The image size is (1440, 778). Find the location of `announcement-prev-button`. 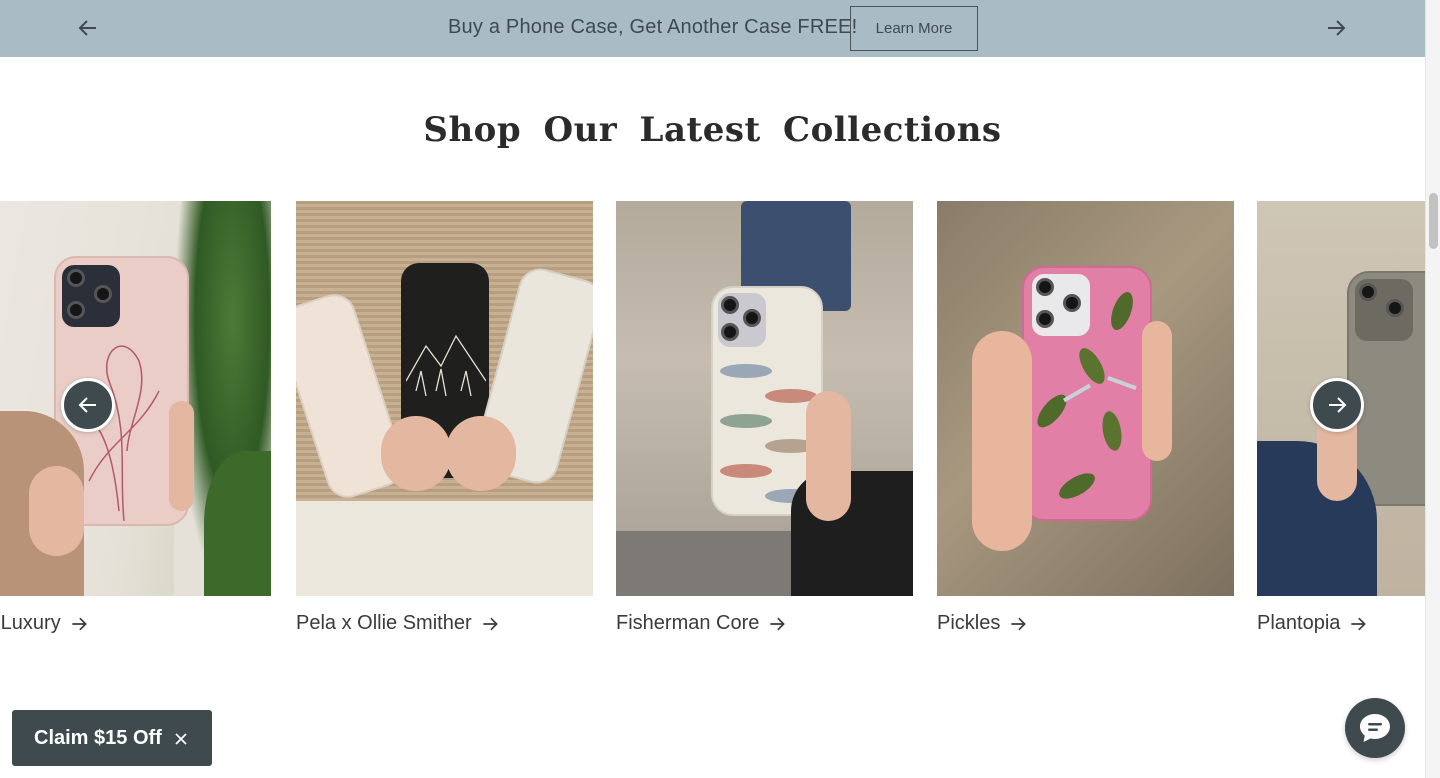

announcement-prev-button is located at coordinates (88, 28).